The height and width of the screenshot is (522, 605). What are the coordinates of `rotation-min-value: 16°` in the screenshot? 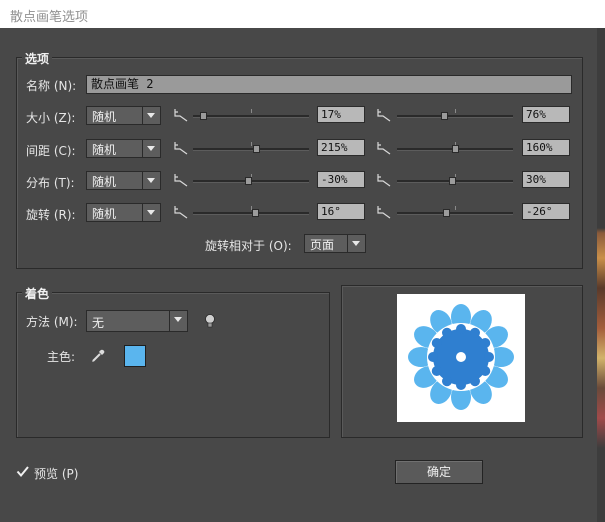 It's located at (341, 211).